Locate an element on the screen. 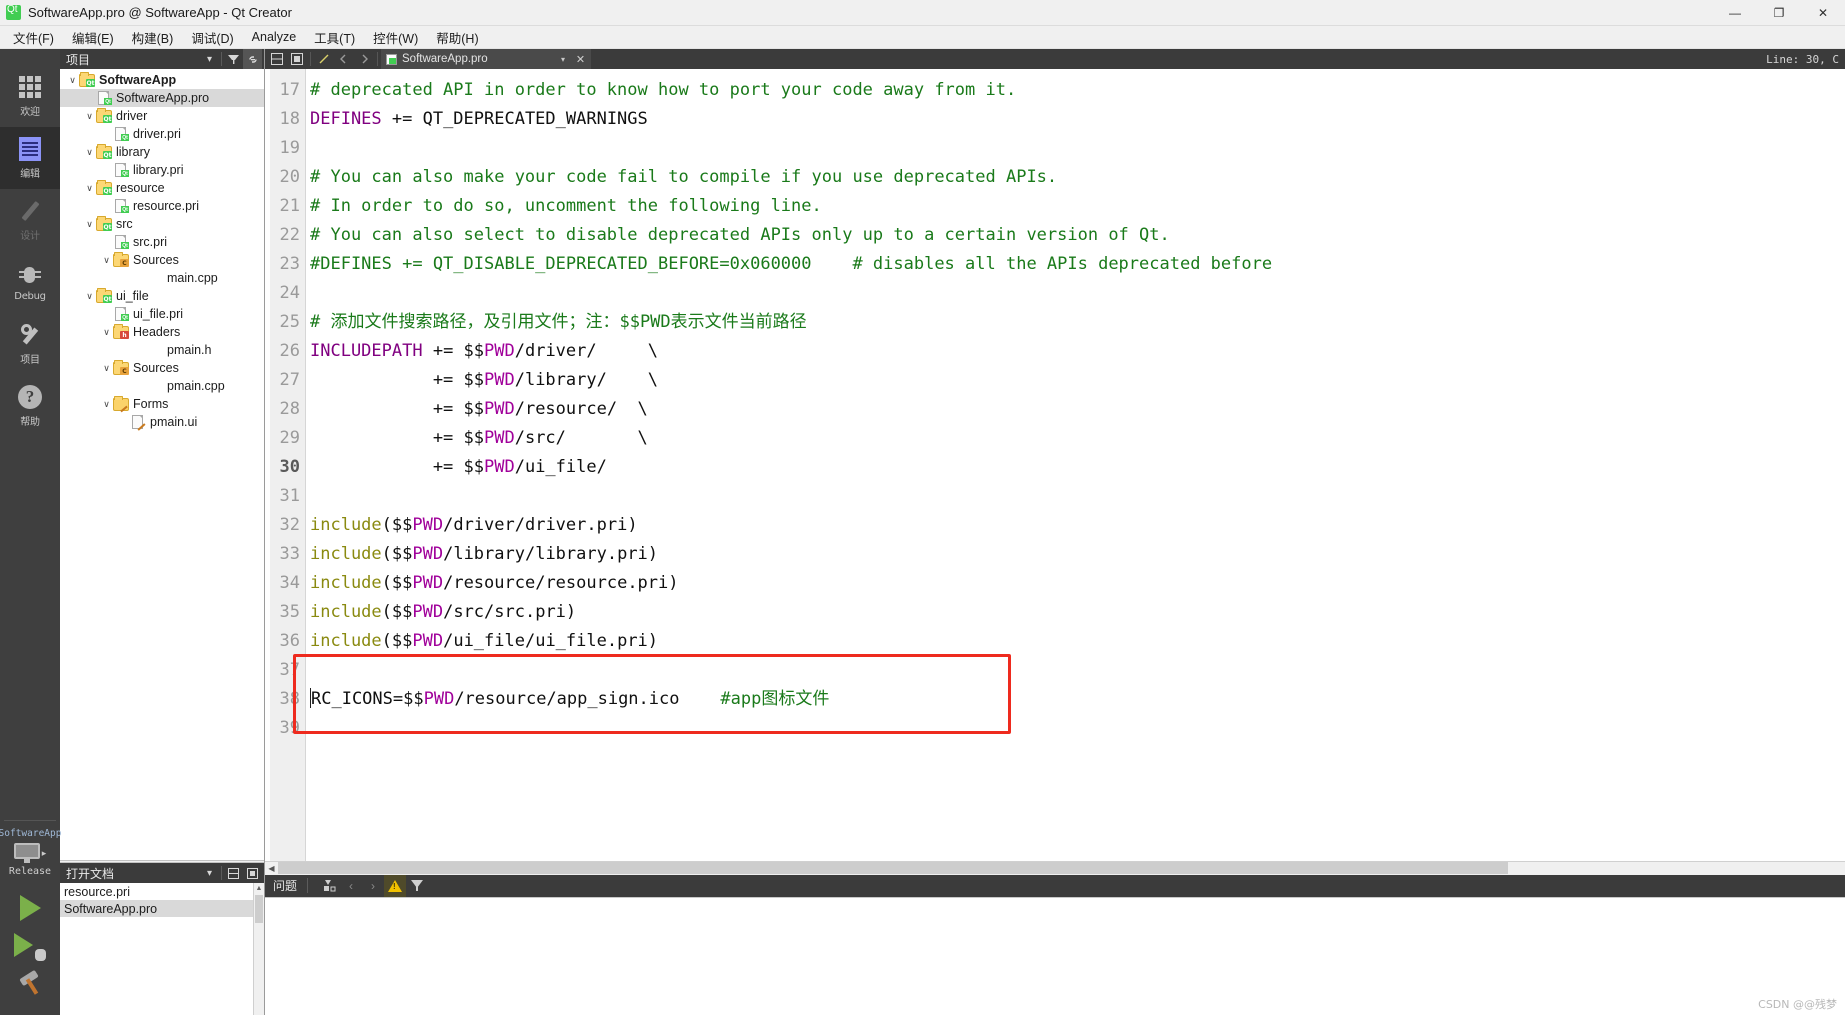 Image resolution: width=1845 pixels, height=1015 pixels. mode-welcome: 欢迎 is located at coordinates (30, 96).